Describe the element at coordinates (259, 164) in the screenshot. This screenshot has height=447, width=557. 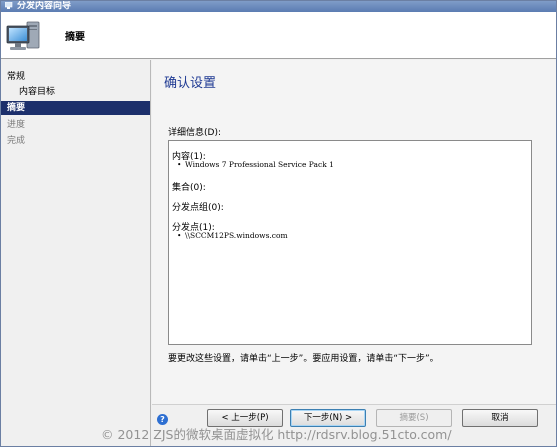
I see `content-item-name: Windows 7 Professional Service Pack 1` at that location.